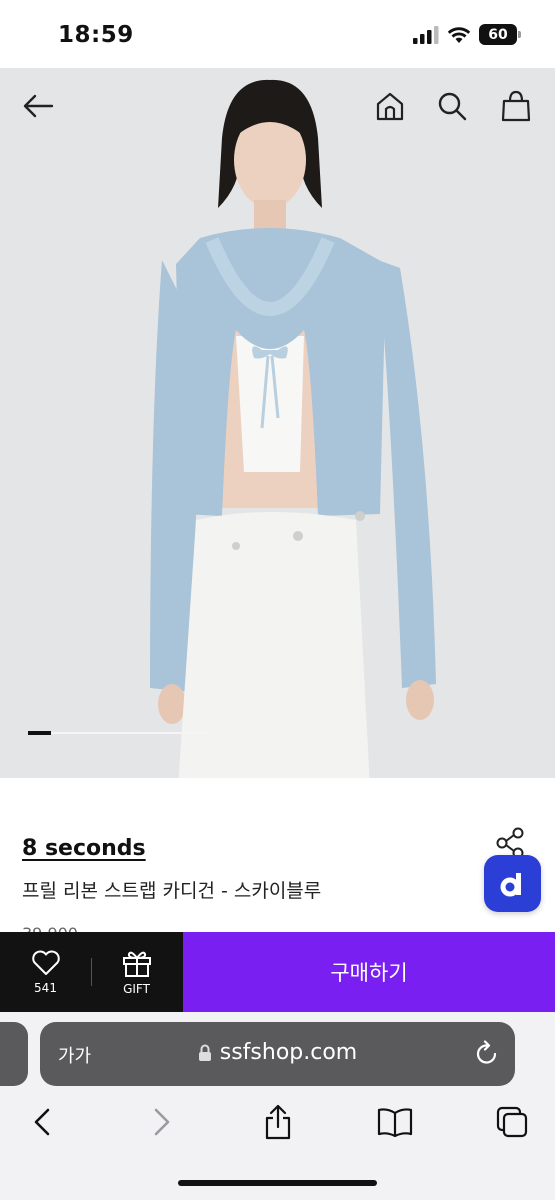 The width and height of the screenshot is (555, 1200). What do you see at coordinates (277, 1183) in the screenshot?
I see `home-indicator` at bounding box center [277, 1183].